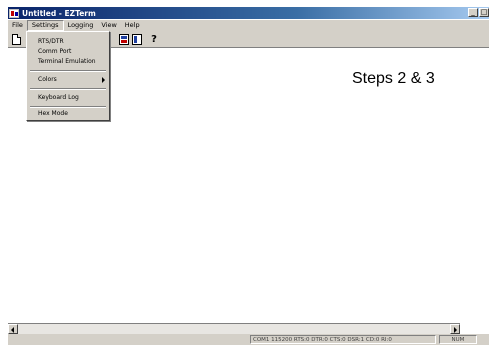 The width and height of the screenshot is (489, 345). I want to click on menu-item-comm-port: Comm Port, so click(54, 51).